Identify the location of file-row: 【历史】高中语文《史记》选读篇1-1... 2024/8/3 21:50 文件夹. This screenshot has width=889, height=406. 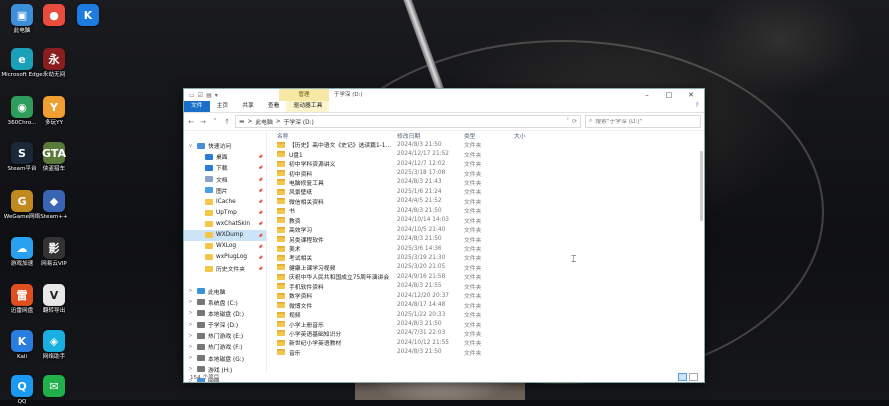
(485, 144).